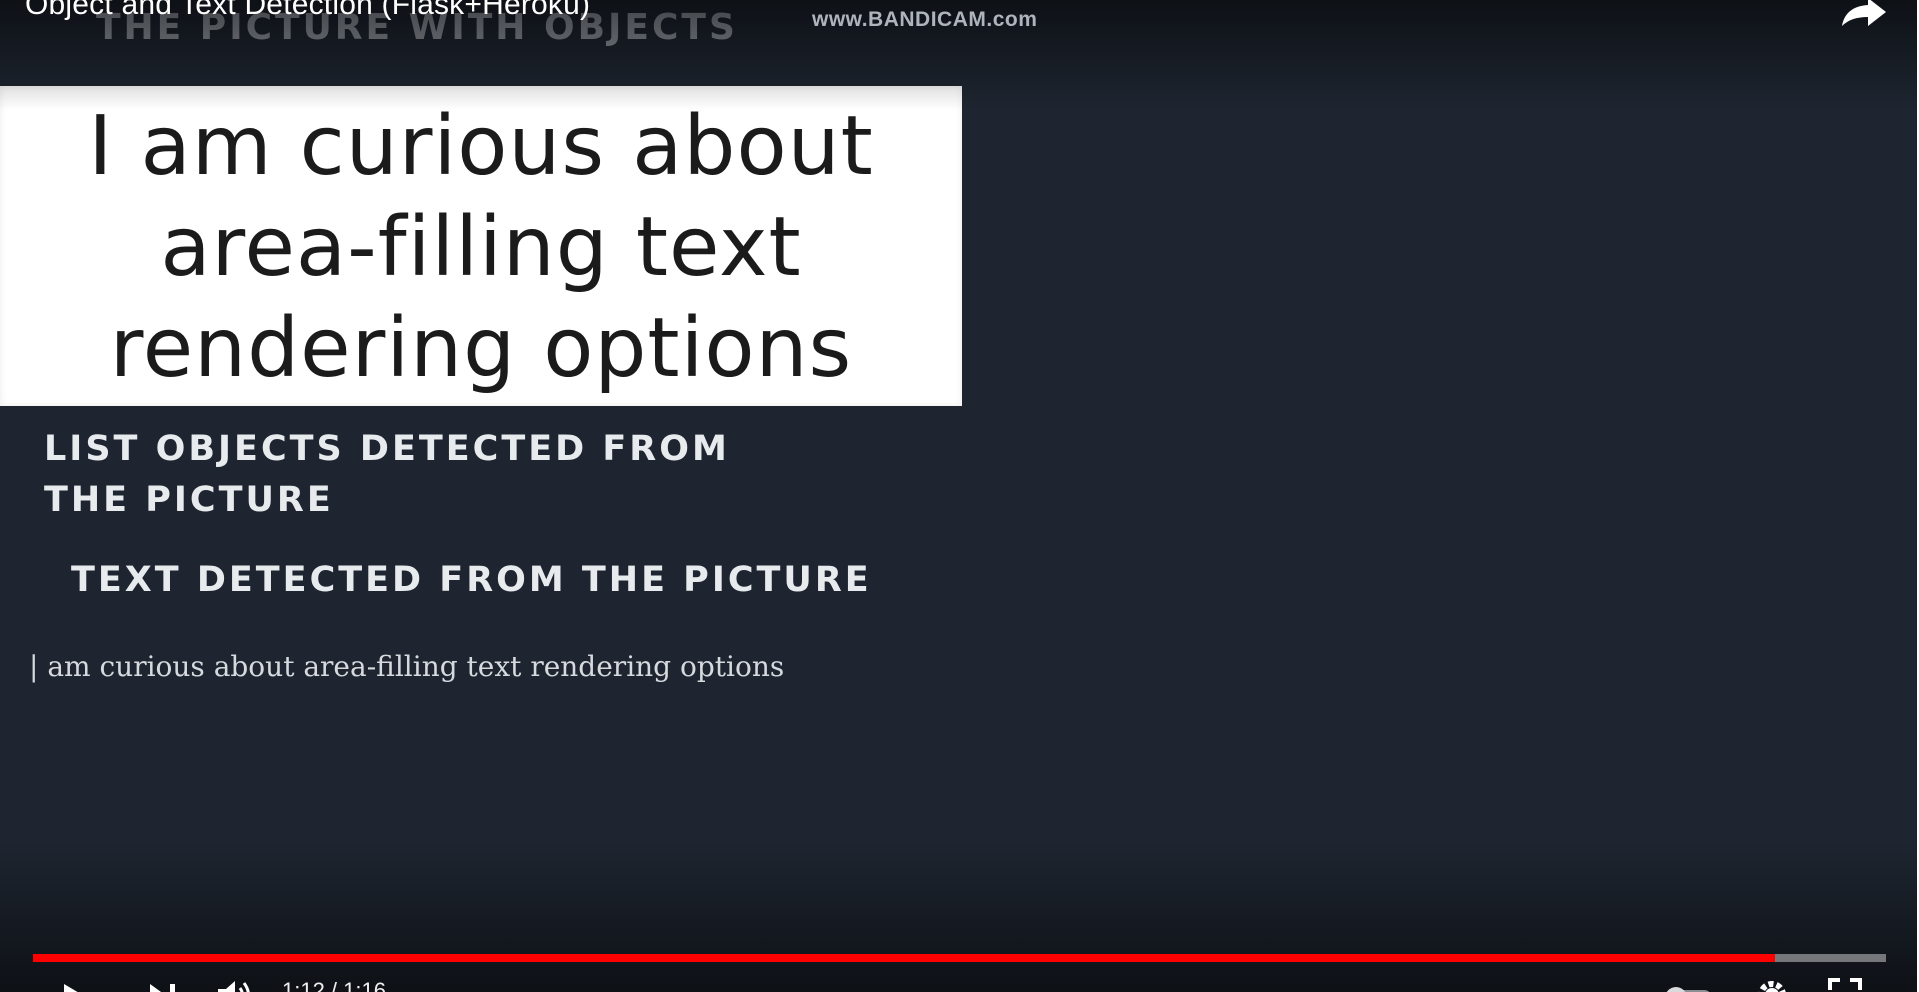  I want to click on watermark: www.BANDICAM.com, so click(925, 19).